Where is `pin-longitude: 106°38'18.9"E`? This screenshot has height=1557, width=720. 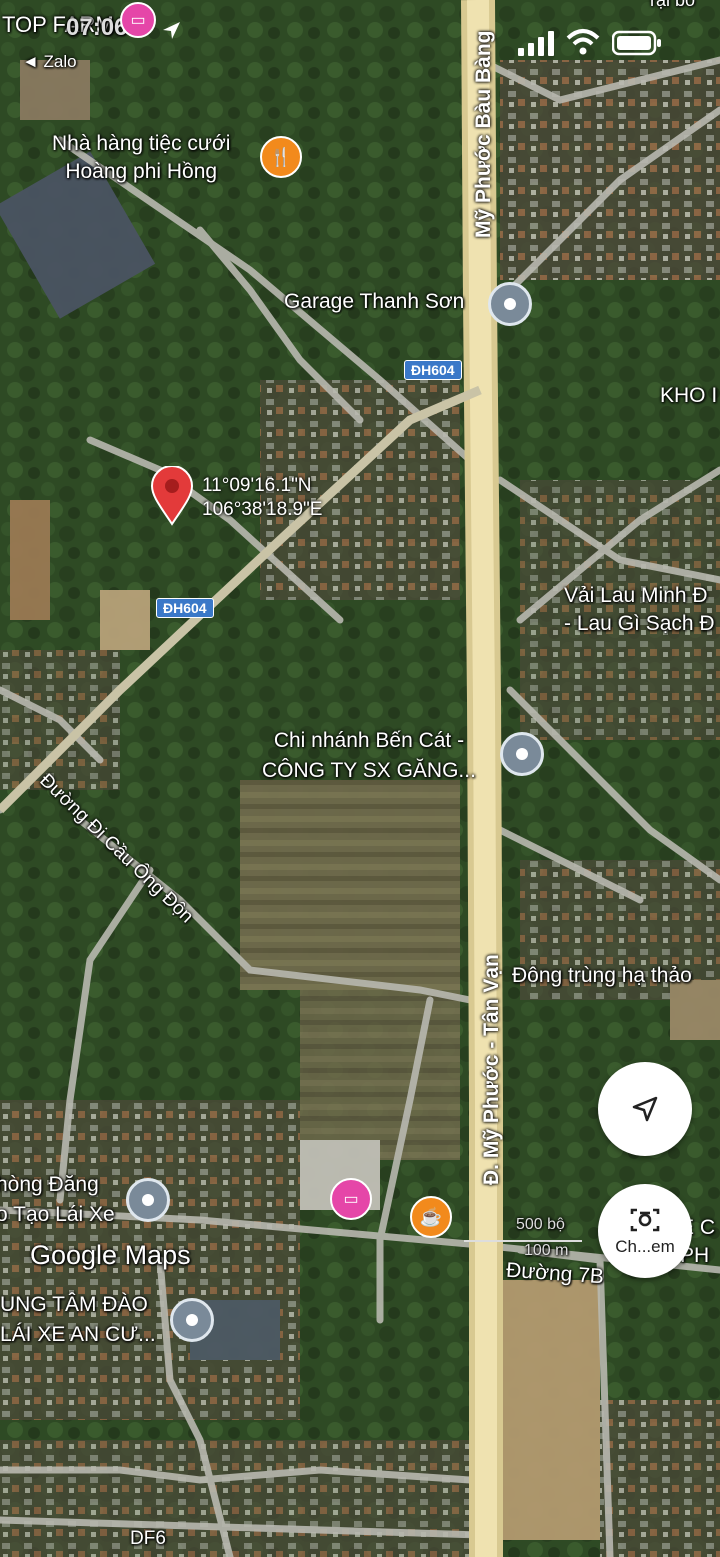 pin-longitude: 106°38'18.9"E is located at coordinates (262, 509).